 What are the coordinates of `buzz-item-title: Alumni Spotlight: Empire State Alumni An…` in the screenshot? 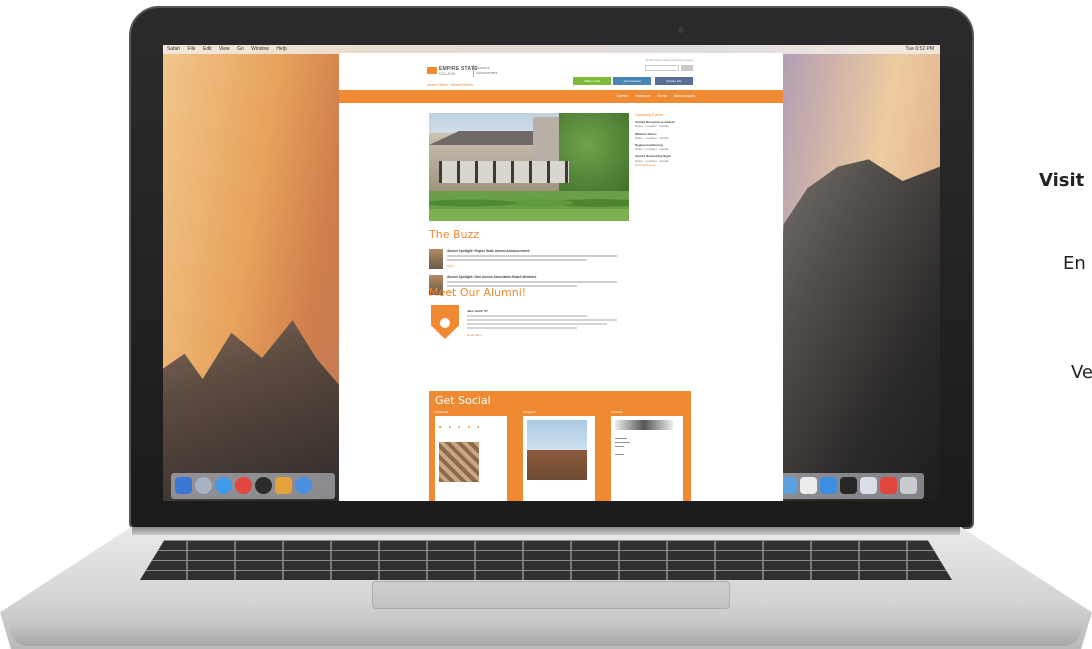 It's located at (488, 251).